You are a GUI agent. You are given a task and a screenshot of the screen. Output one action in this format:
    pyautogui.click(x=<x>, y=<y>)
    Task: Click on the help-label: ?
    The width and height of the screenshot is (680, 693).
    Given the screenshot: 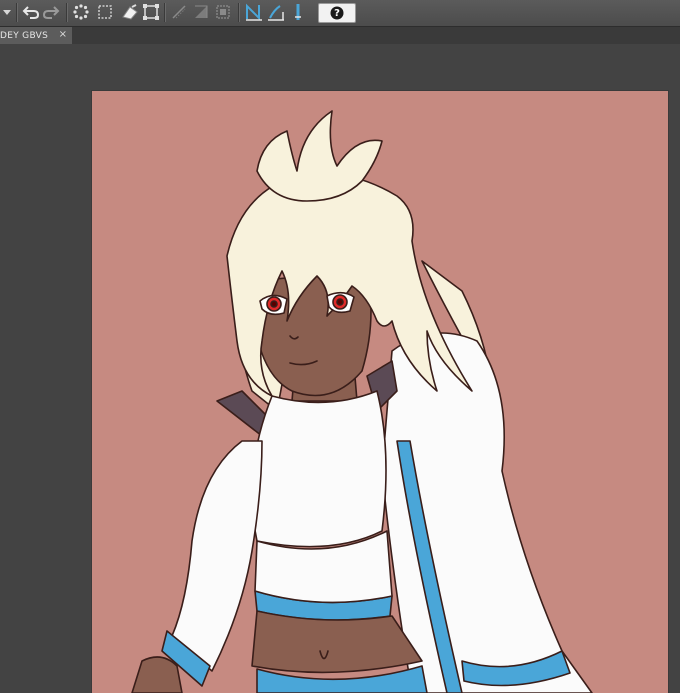 What is the action you would take?
    pyautogui.click(x=337, y=13)
    